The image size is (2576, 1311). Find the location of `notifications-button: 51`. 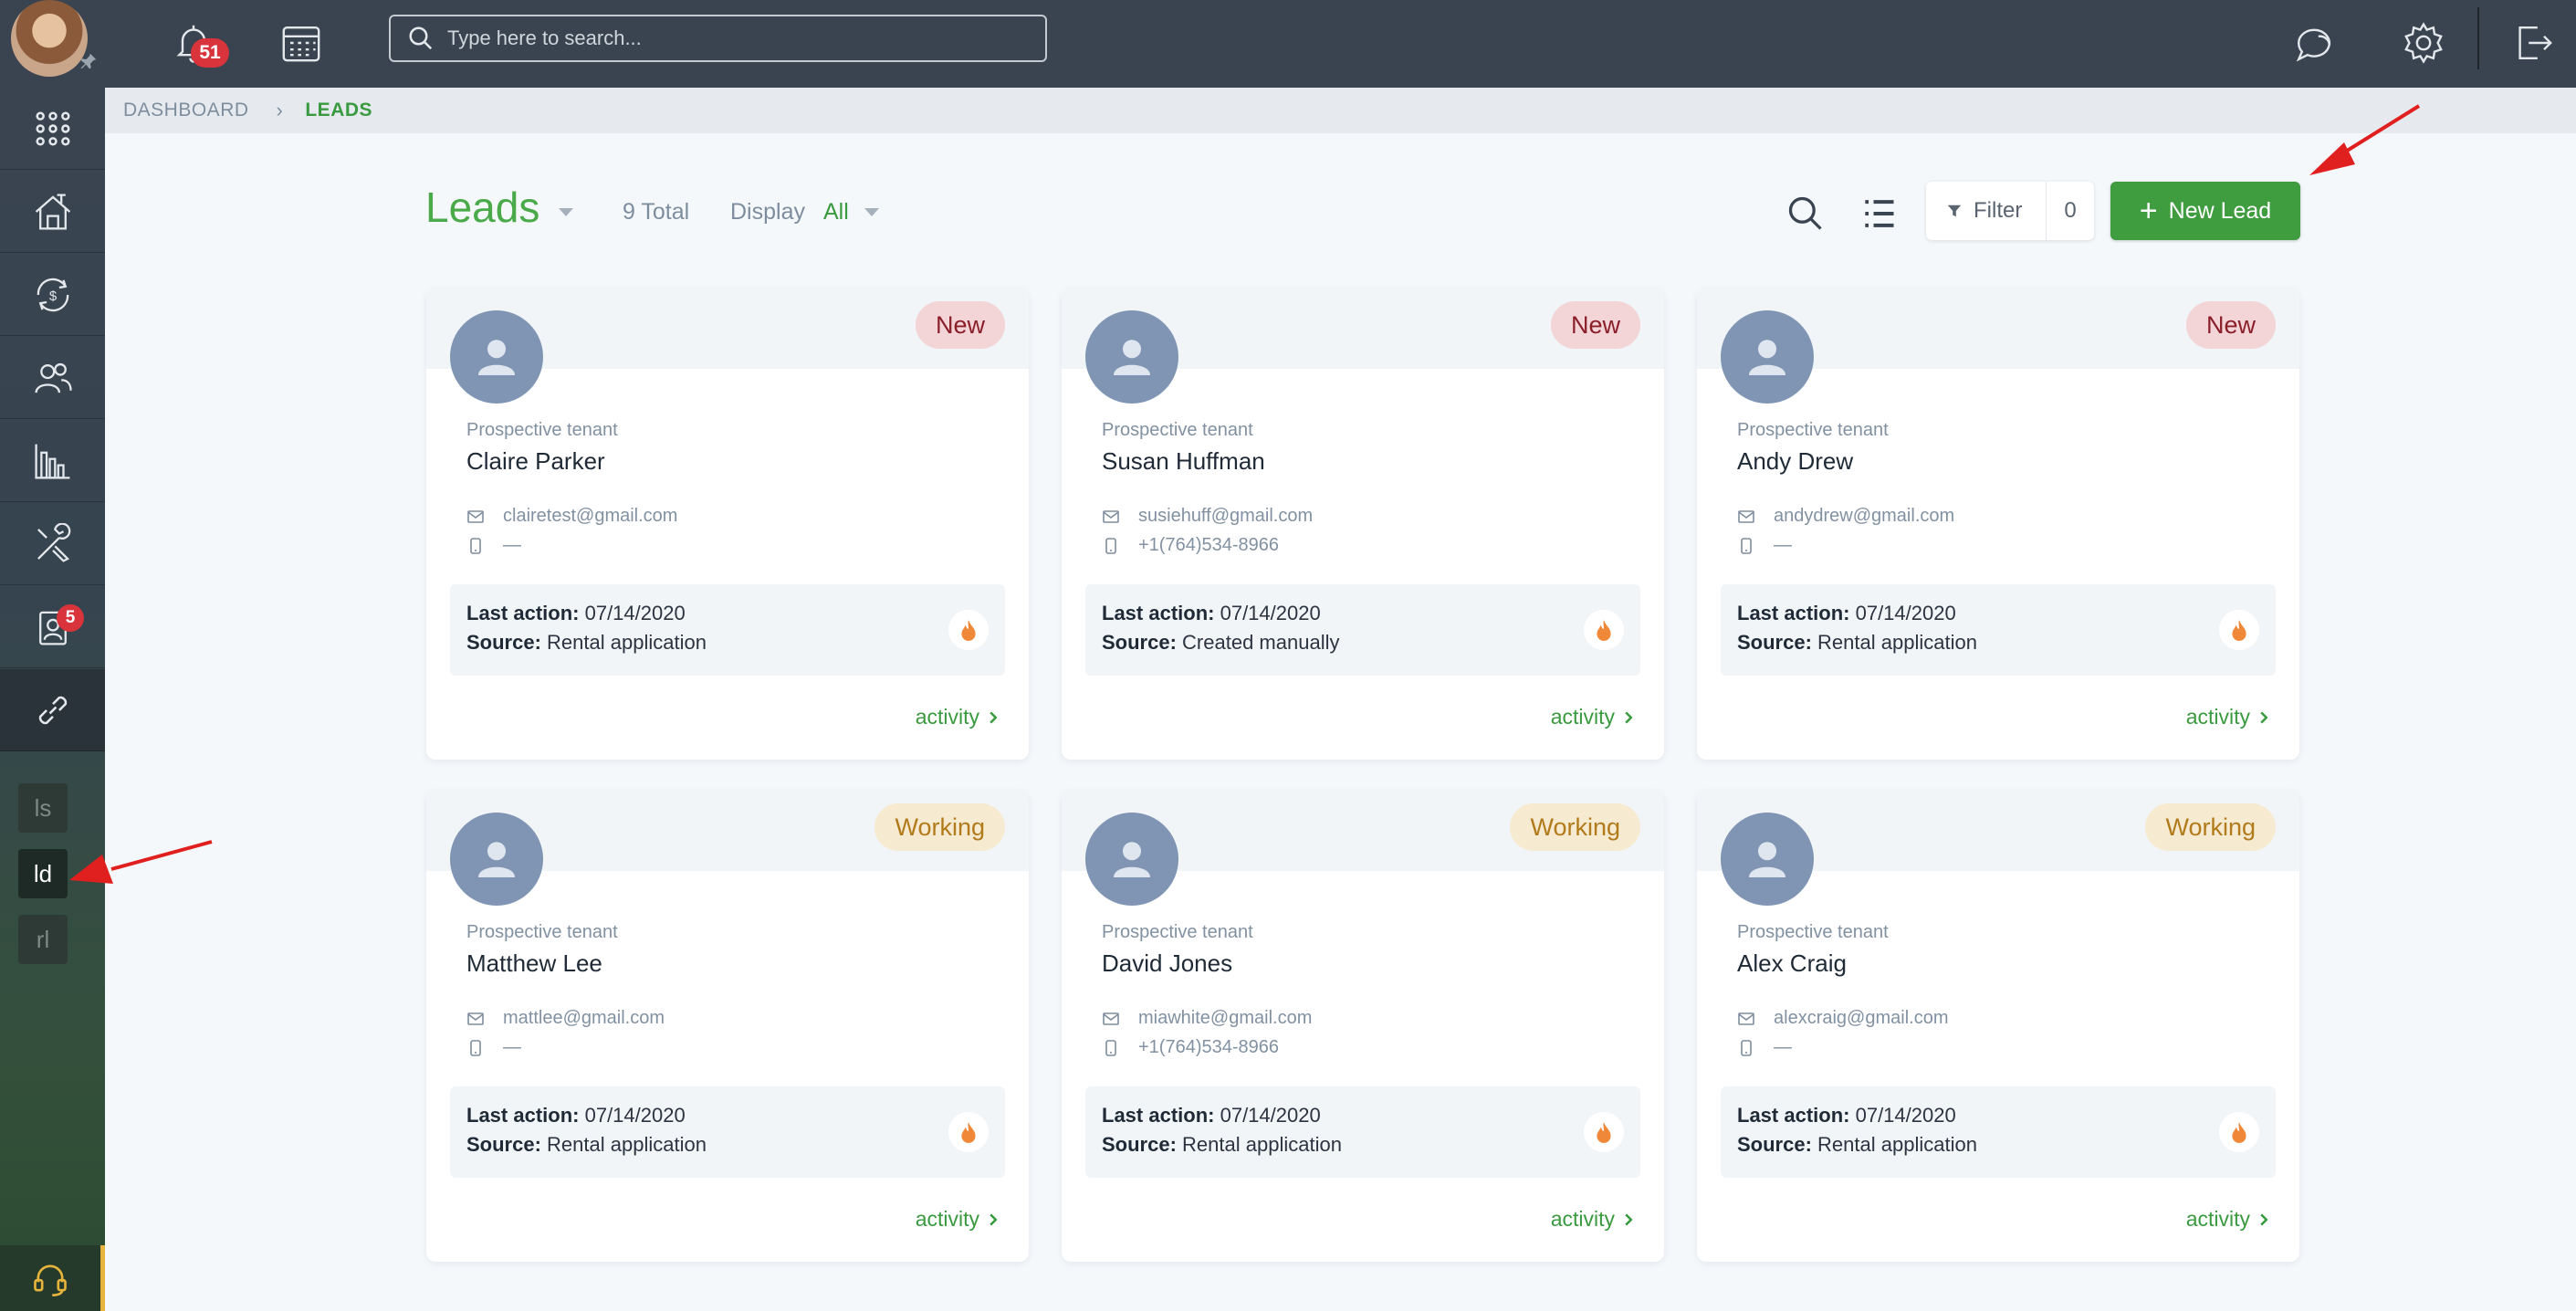

notifications-button: 51 is located at coordinates (195, 43).